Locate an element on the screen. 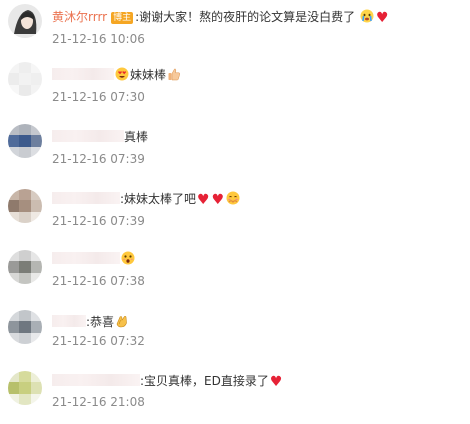 The height and width of the screenshot is (424, 470). comment-time: 21-12-16 10:06 is located at coordinates (98, 39).